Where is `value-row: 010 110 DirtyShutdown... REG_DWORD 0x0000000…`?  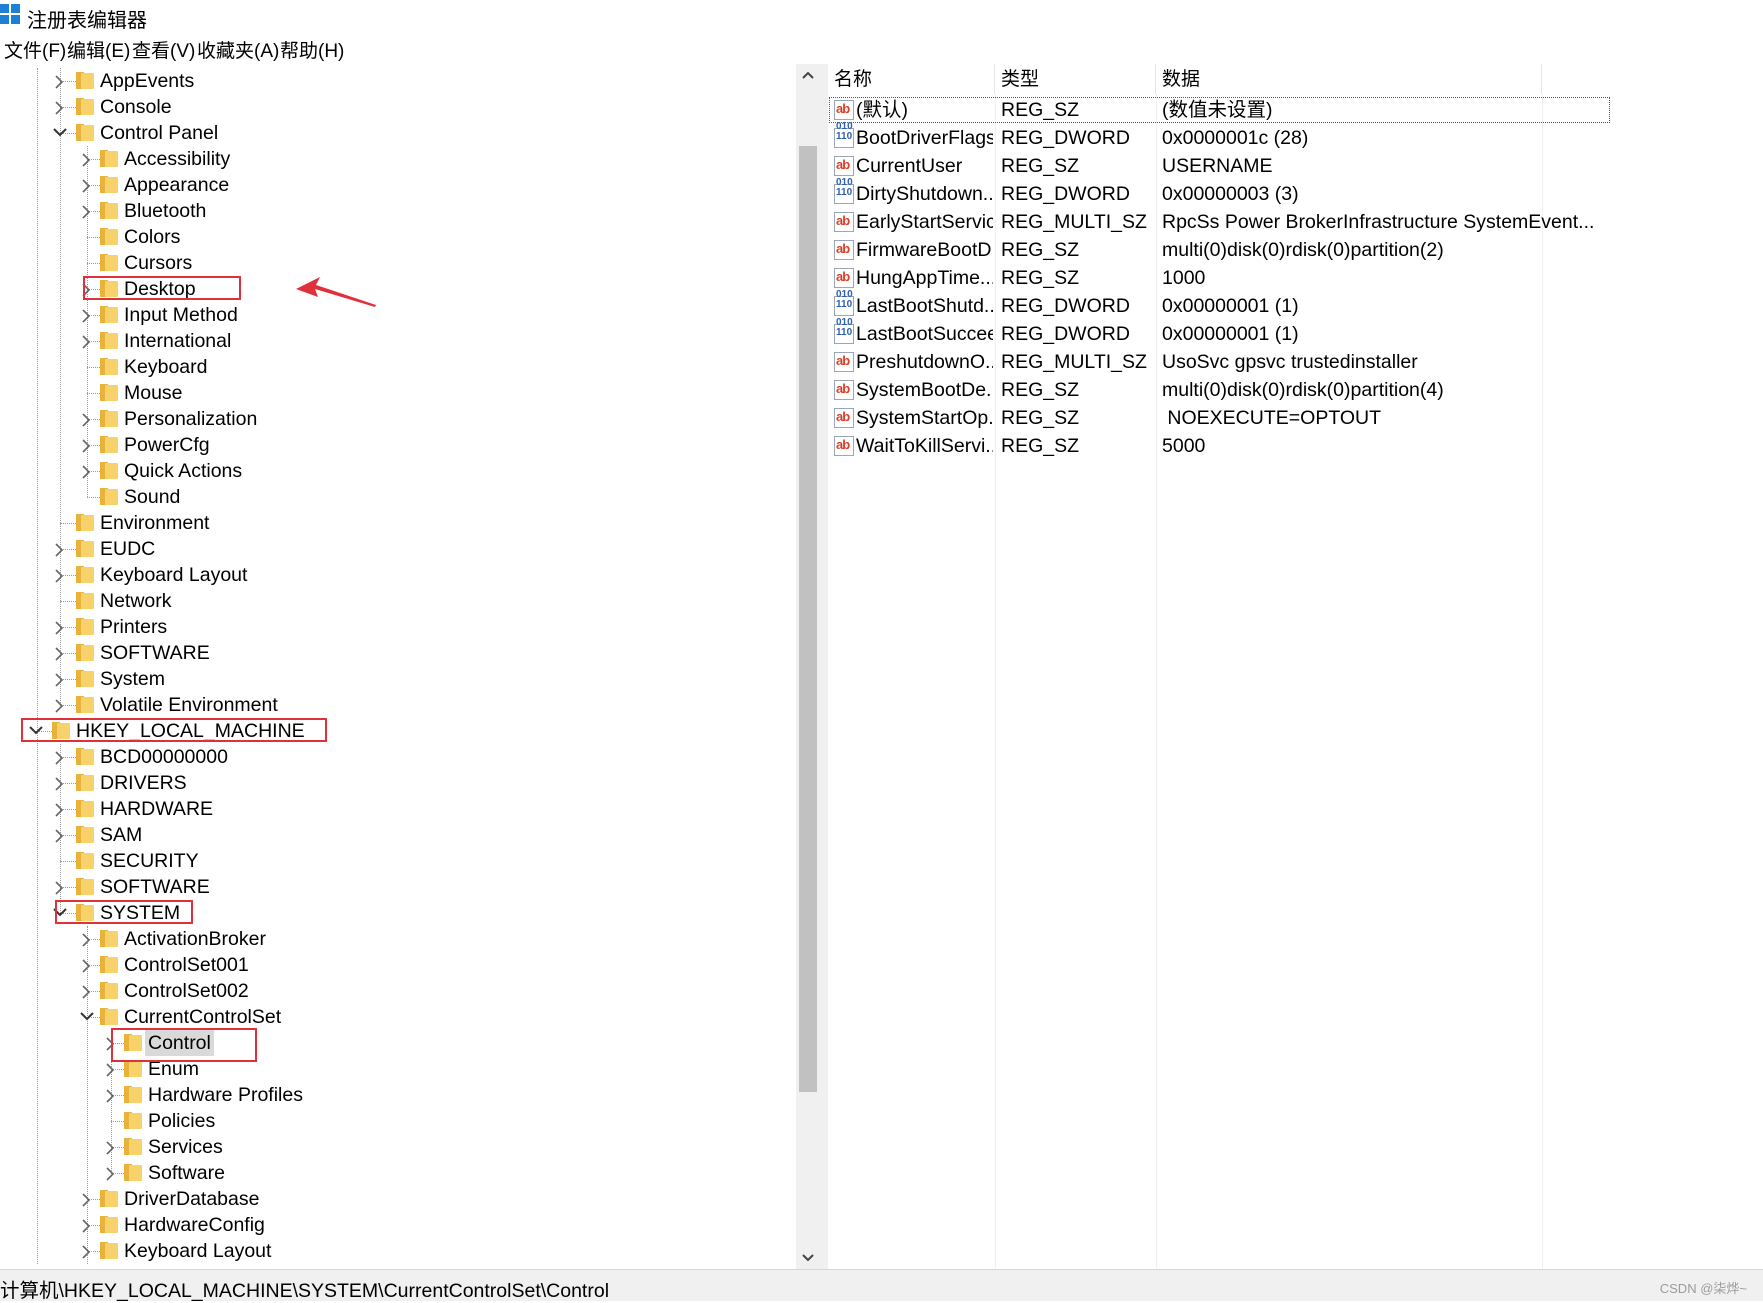
value-row: 010 110 DirtyShutdown... REG_DWORD 0x0000000… is located at coordinates (1295, 193).